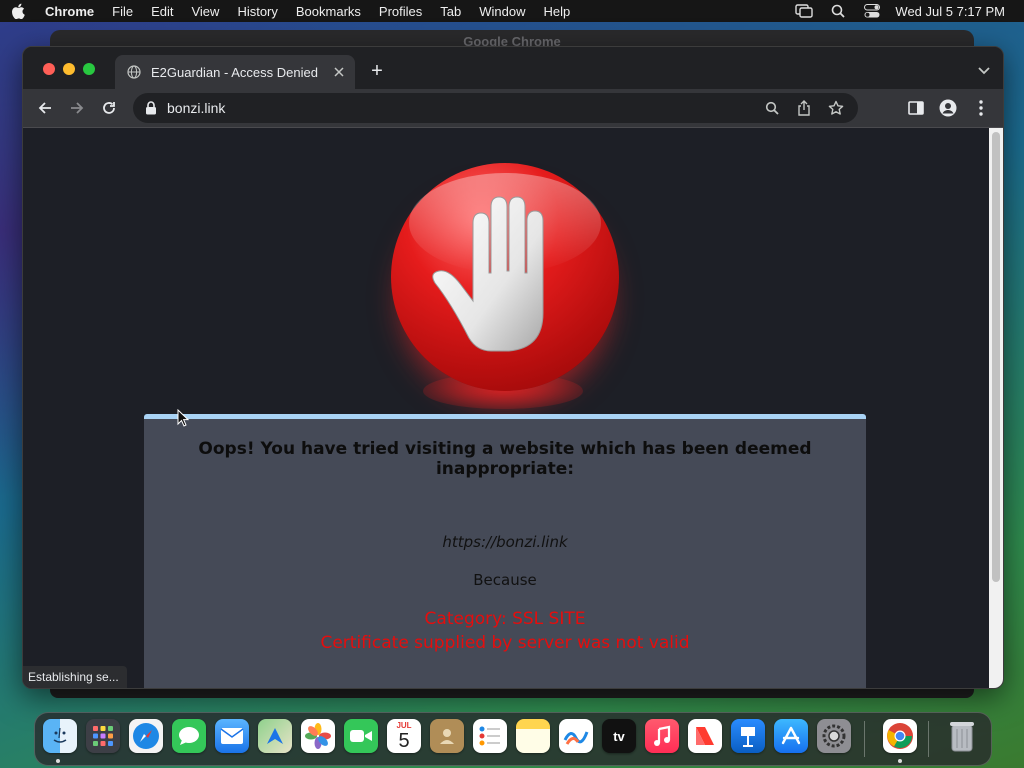 This screenshot has width=1024, height=768. I want to click on tab-title: E2Guardian - Access Denied, so click(234, 72).